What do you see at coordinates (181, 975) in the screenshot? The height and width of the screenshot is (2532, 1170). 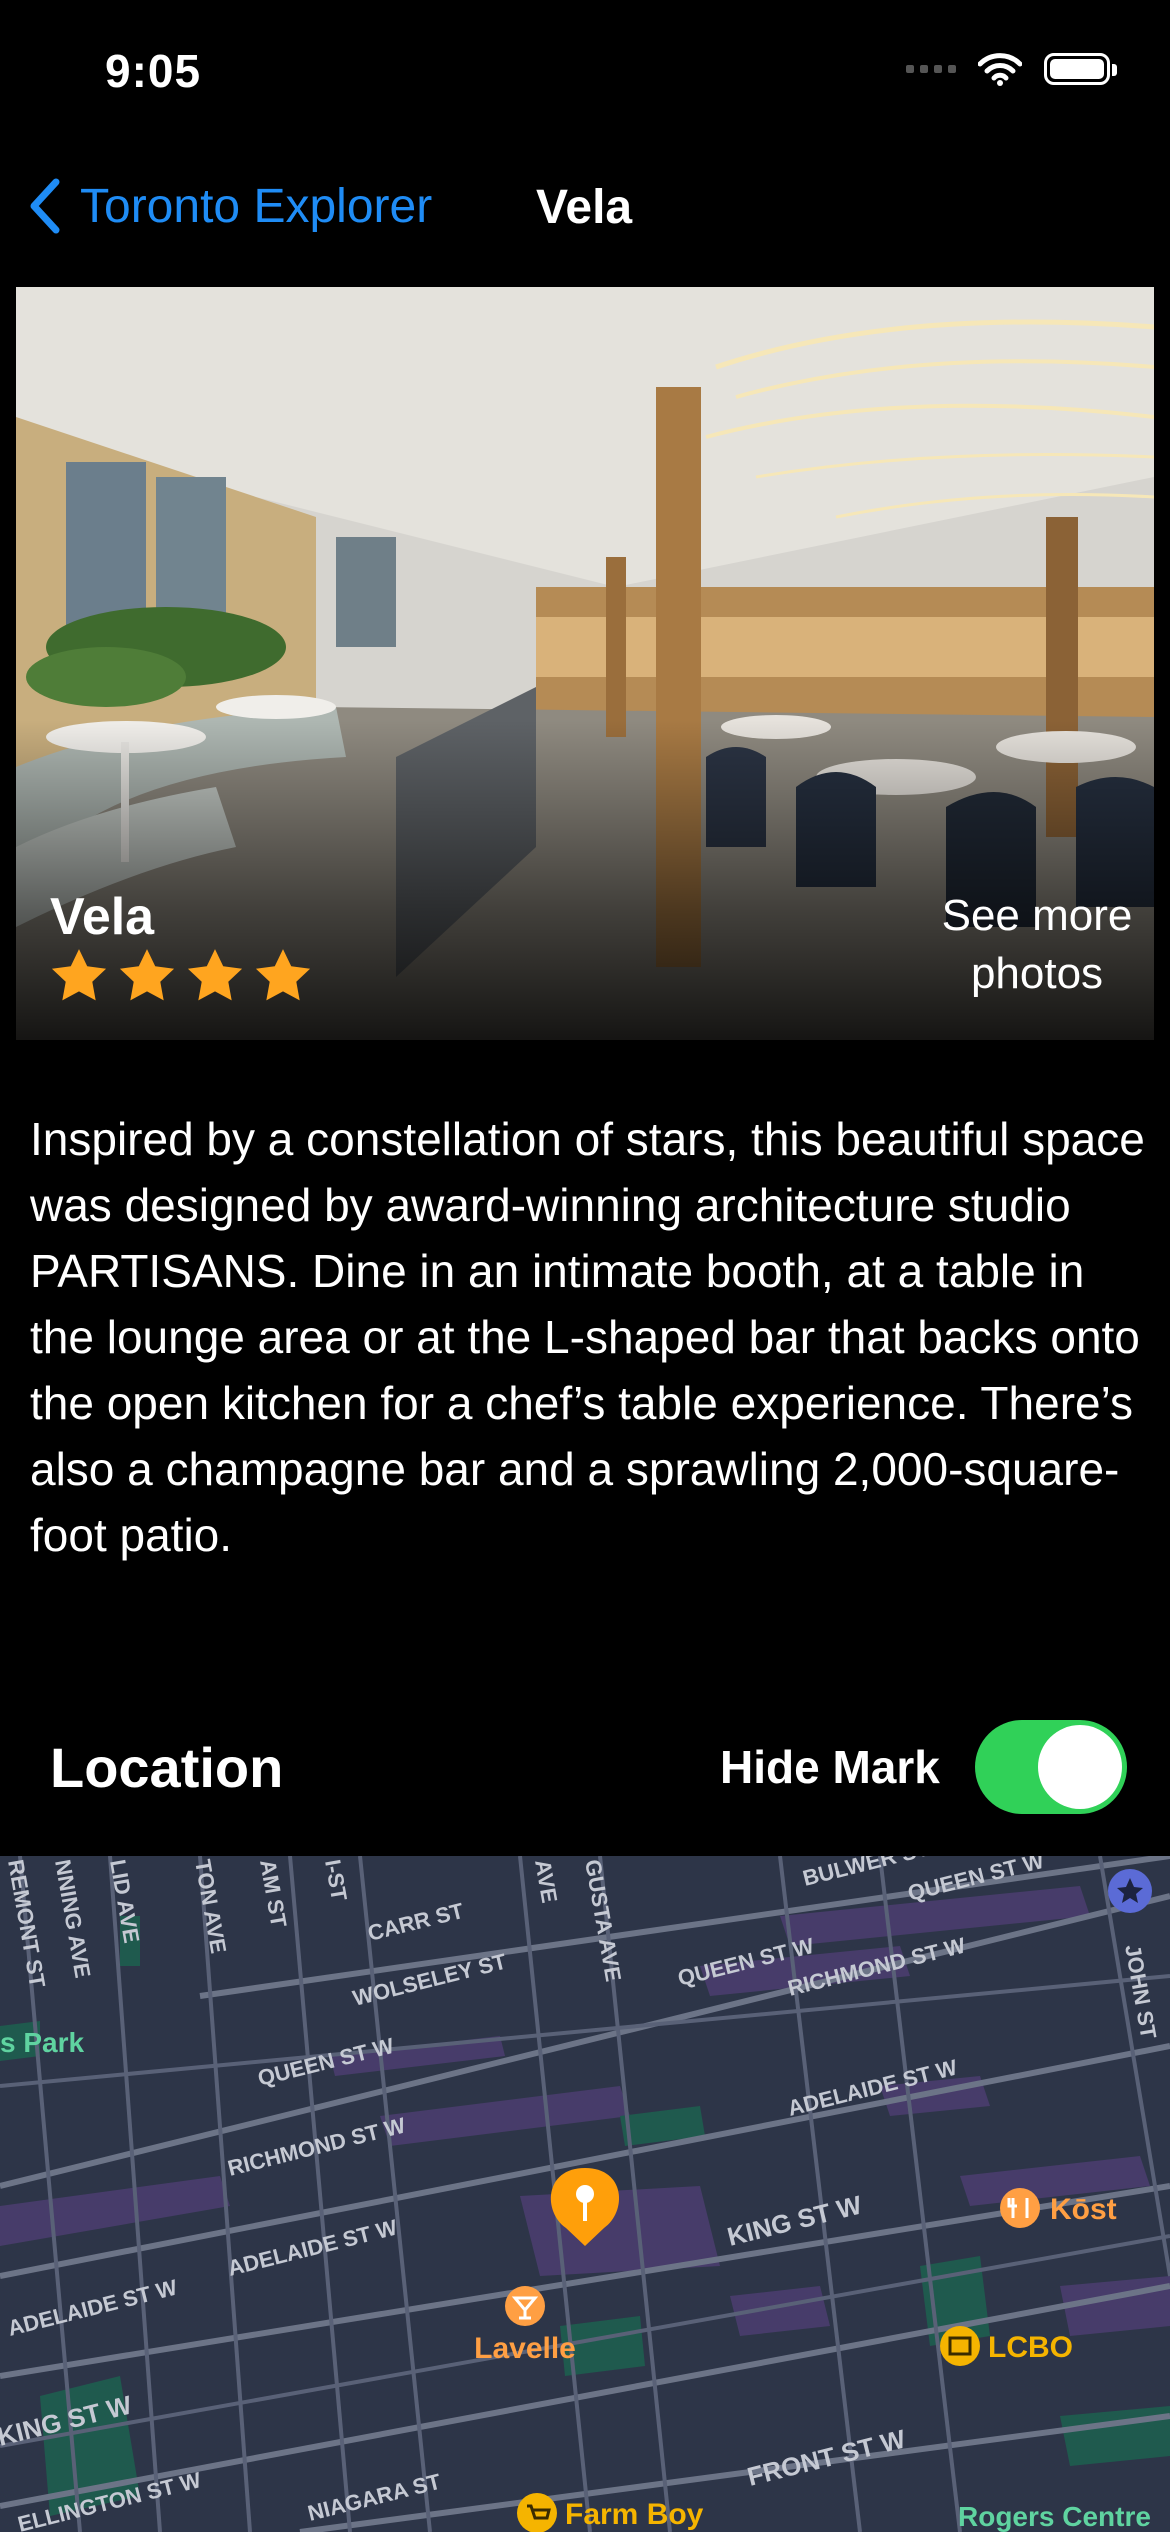 I see `star-rating` at bounding box center [181, 975].